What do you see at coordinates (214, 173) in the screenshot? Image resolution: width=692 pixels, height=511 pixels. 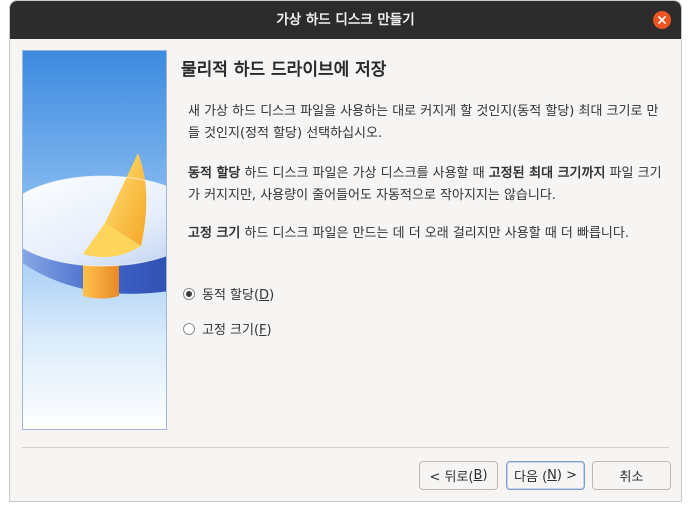 I see `dynamic-bold-label: 동적 할당` at bounding box center [214, 173].